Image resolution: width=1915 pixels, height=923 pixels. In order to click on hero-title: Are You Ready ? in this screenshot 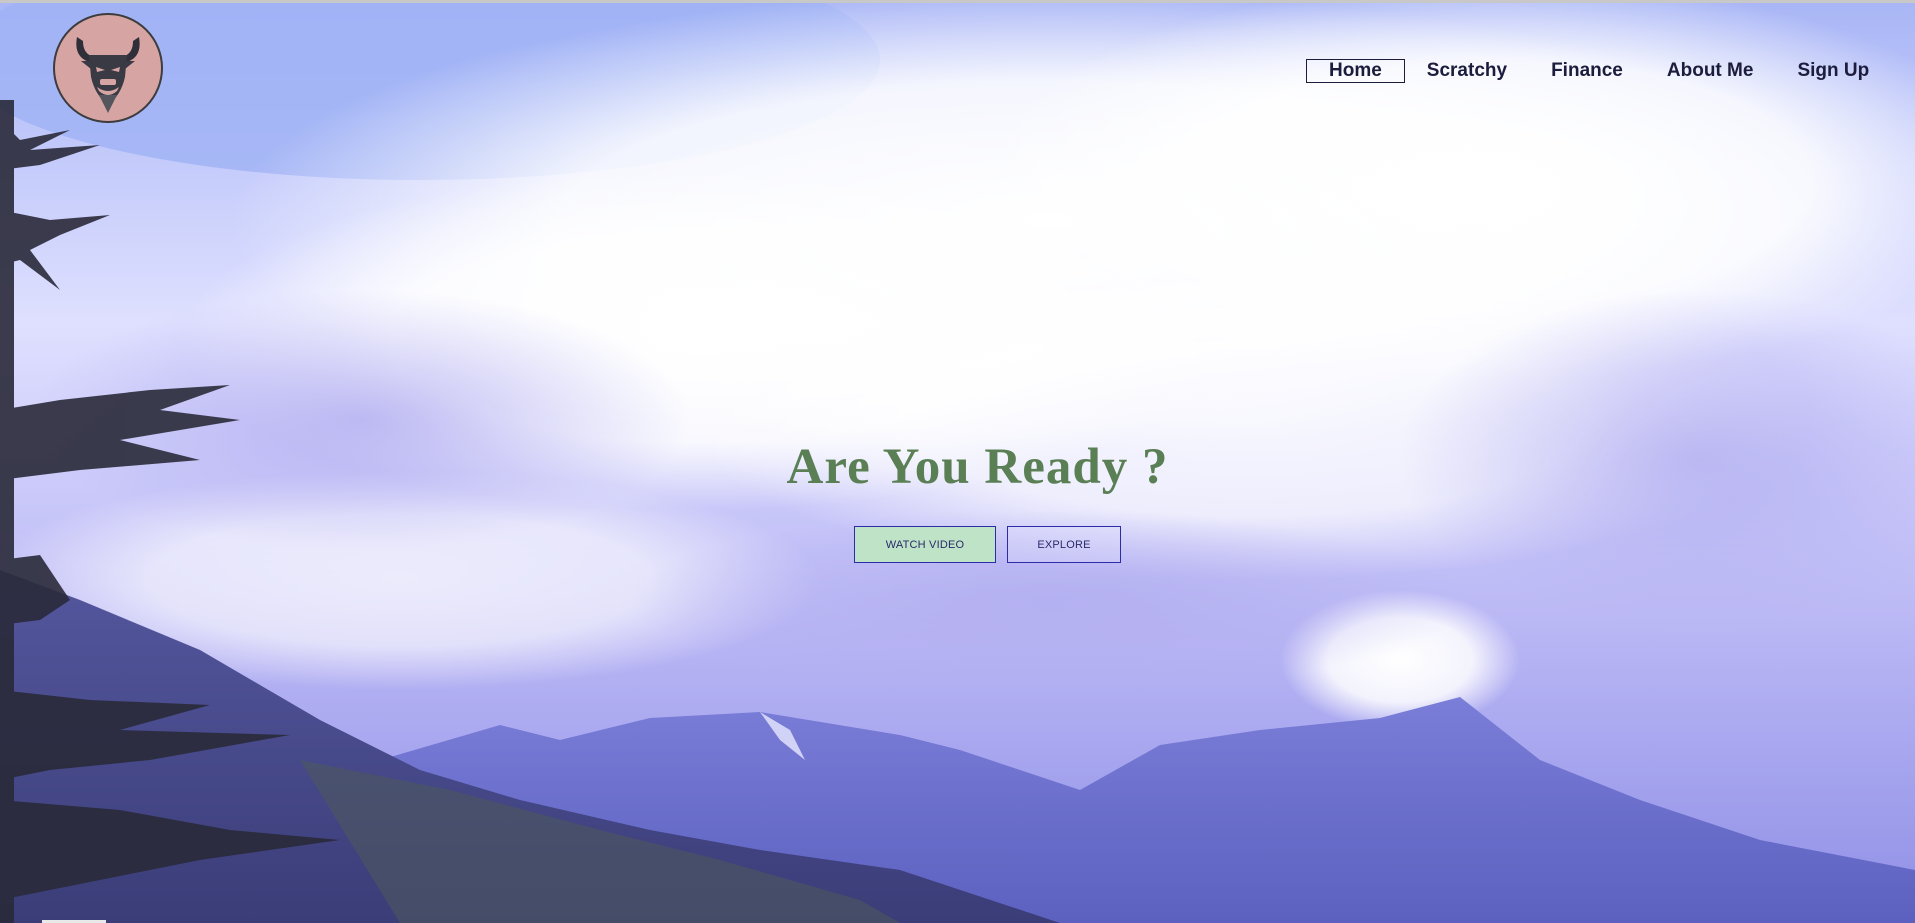, I will do `click(977, 467)`.